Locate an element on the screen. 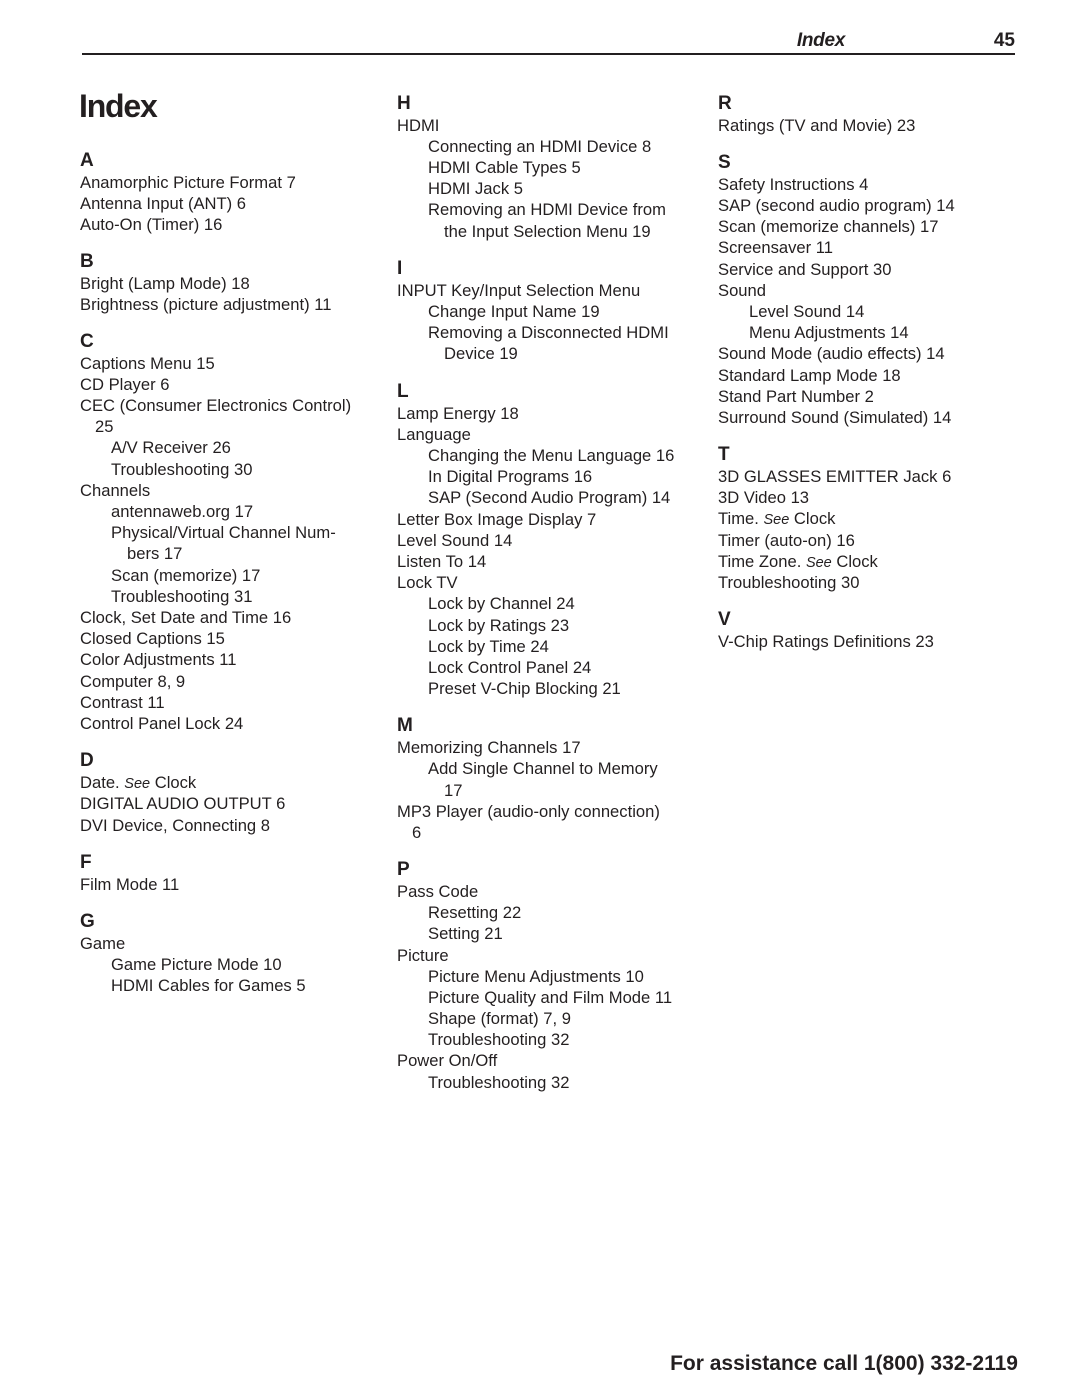  index-entry: Timer (auto-on) 16 is located at coordinates (786, 540).